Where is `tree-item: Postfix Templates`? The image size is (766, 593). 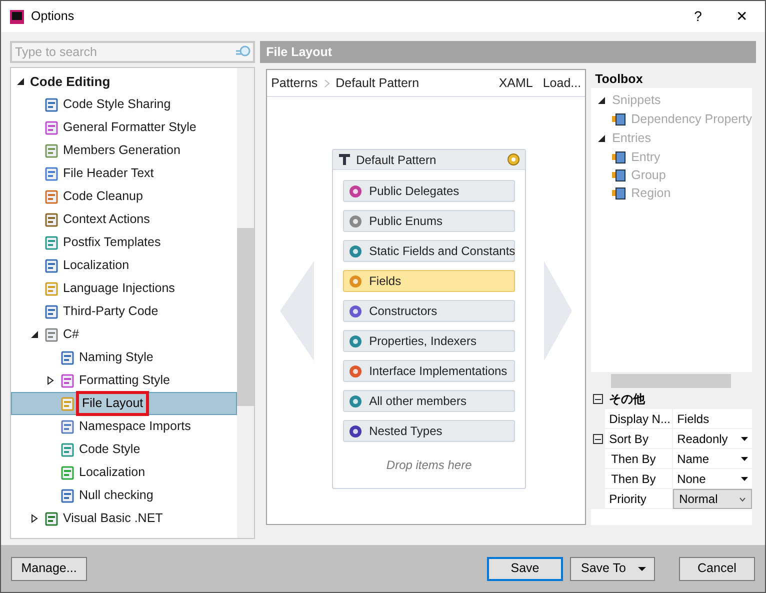 tree-item: Postfix Templates is located at coordinates (124, 242).